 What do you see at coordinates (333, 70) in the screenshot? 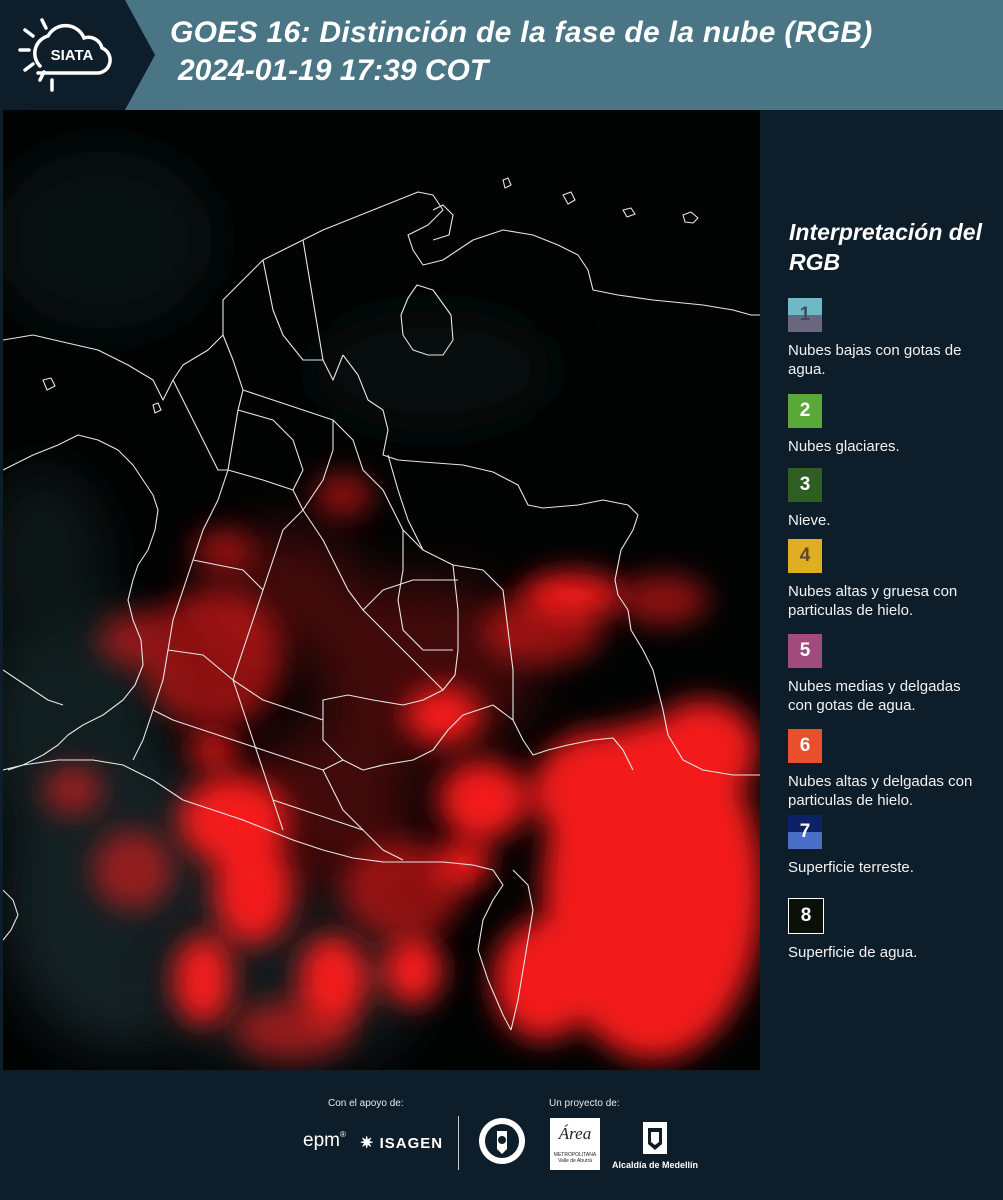
I see `page-timestamp: 2024-01-19 17:39 COT` at bounding box center [333, 70].